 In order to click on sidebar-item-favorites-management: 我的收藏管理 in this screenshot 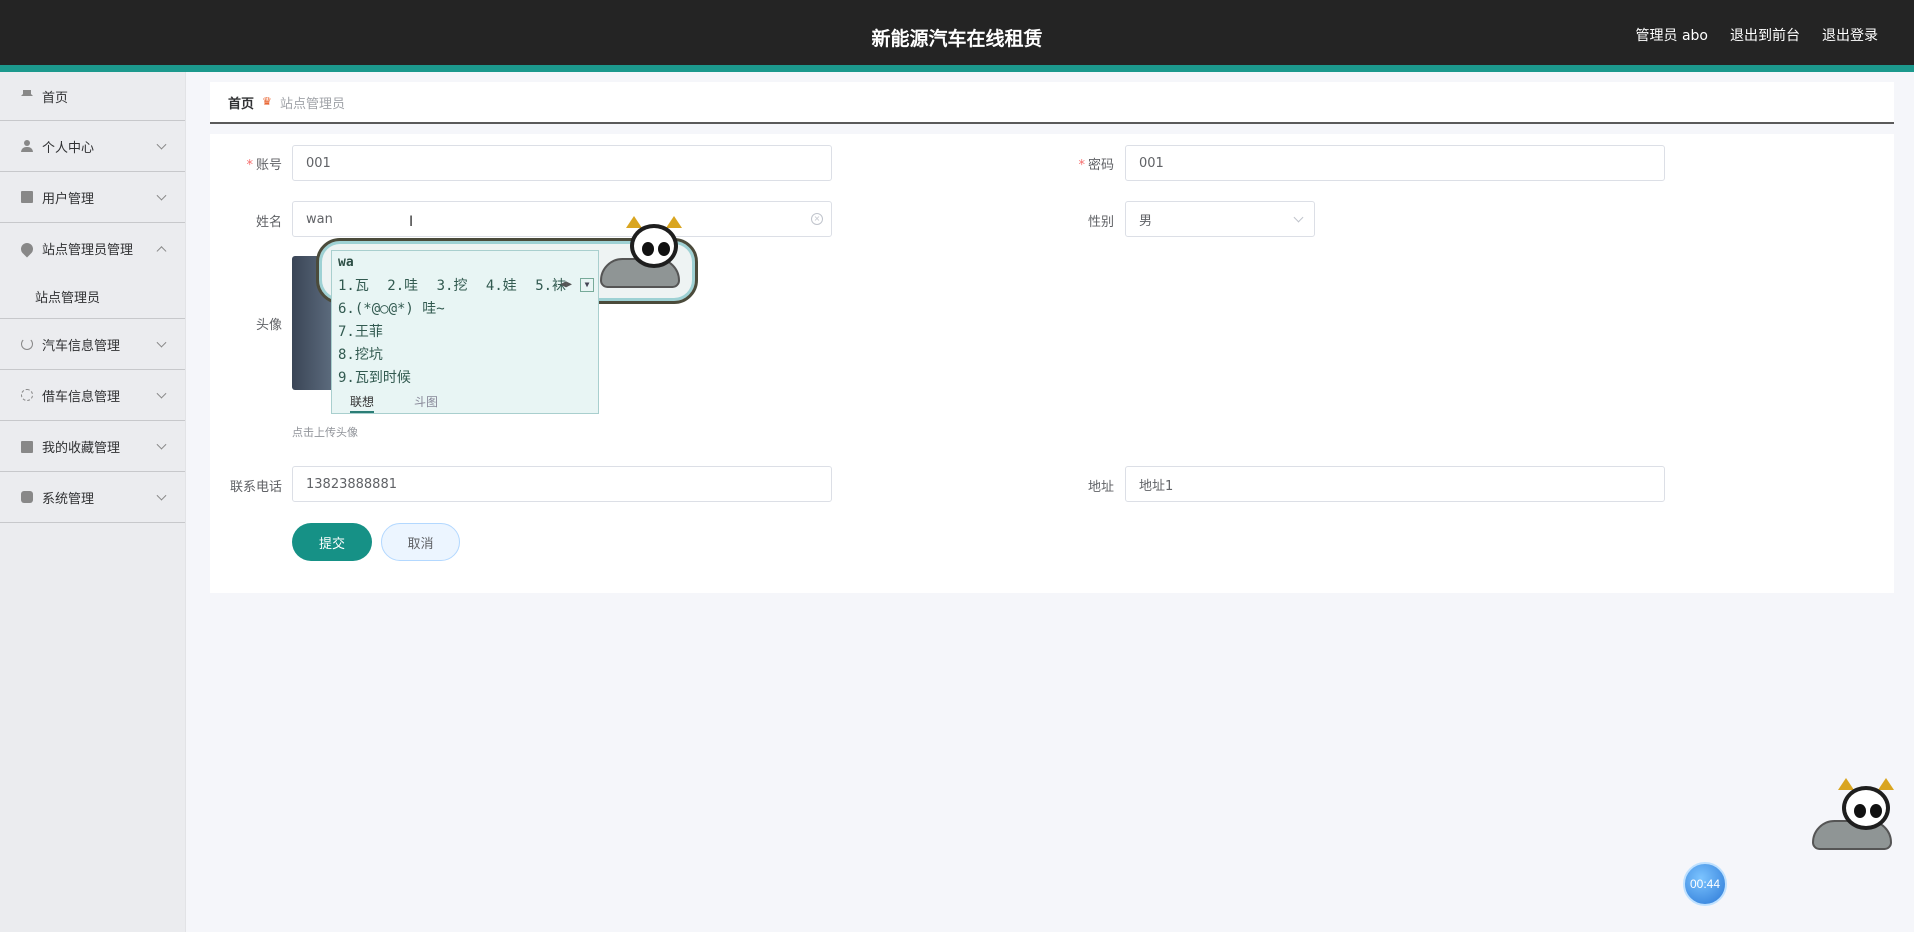, I will do `click(92, 446)`.